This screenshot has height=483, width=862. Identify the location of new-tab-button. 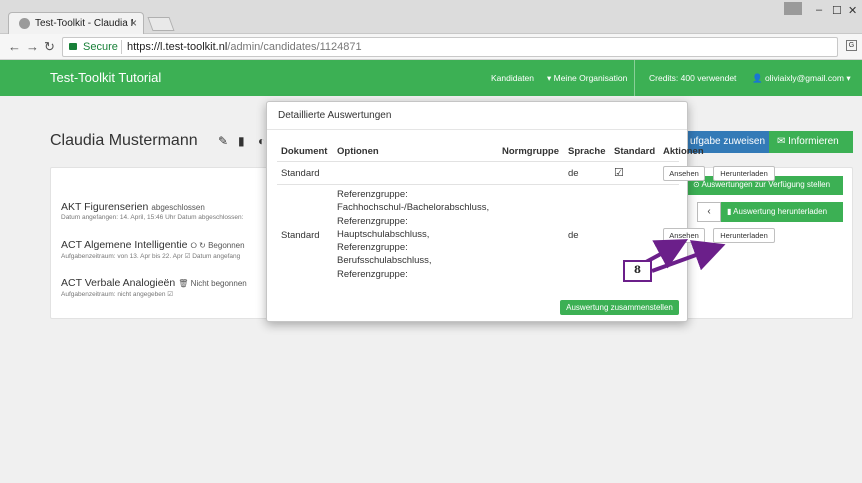
(161, 24).